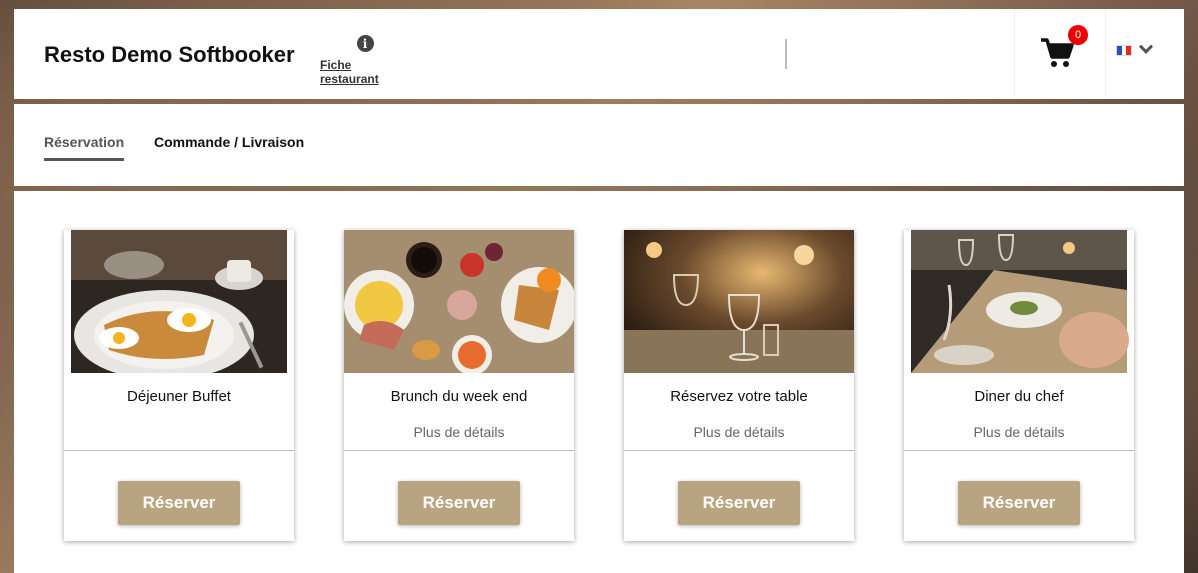 This screenshot has height=573, width=1198. What do you see at coordinates (1124, 50) in the screenshot?
I see `french-flag-icon` at bounding box center [1124, 50].